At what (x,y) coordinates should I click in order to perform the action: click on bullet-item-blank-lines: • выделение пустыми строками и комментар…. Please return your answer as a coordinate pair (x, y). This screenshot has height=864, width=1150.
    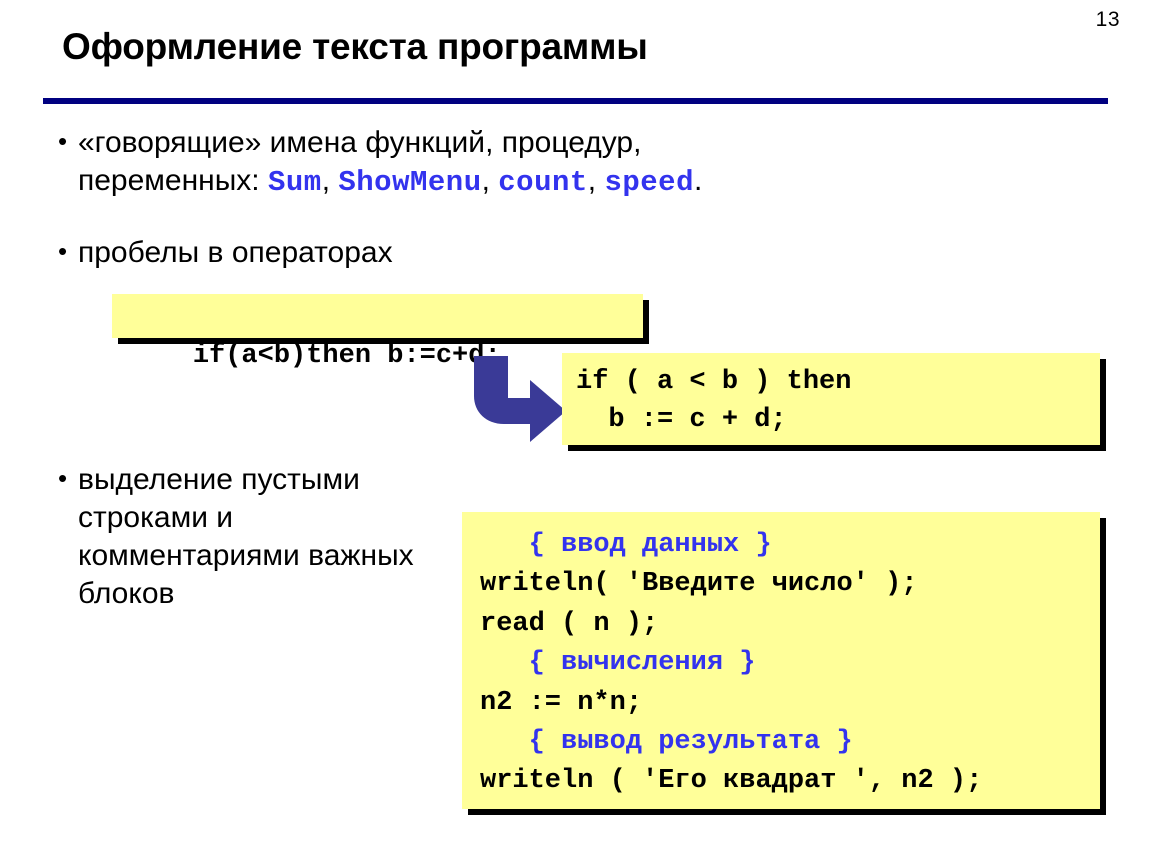
    Looking at the image, I should click on (258, 537).